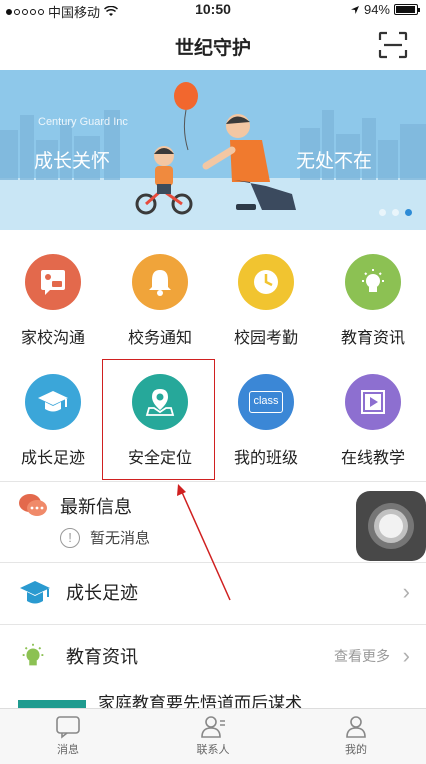 This screenshot has height=764, width=426. I want to click on news-empty-text: 暂无消息, so click(120, 538).